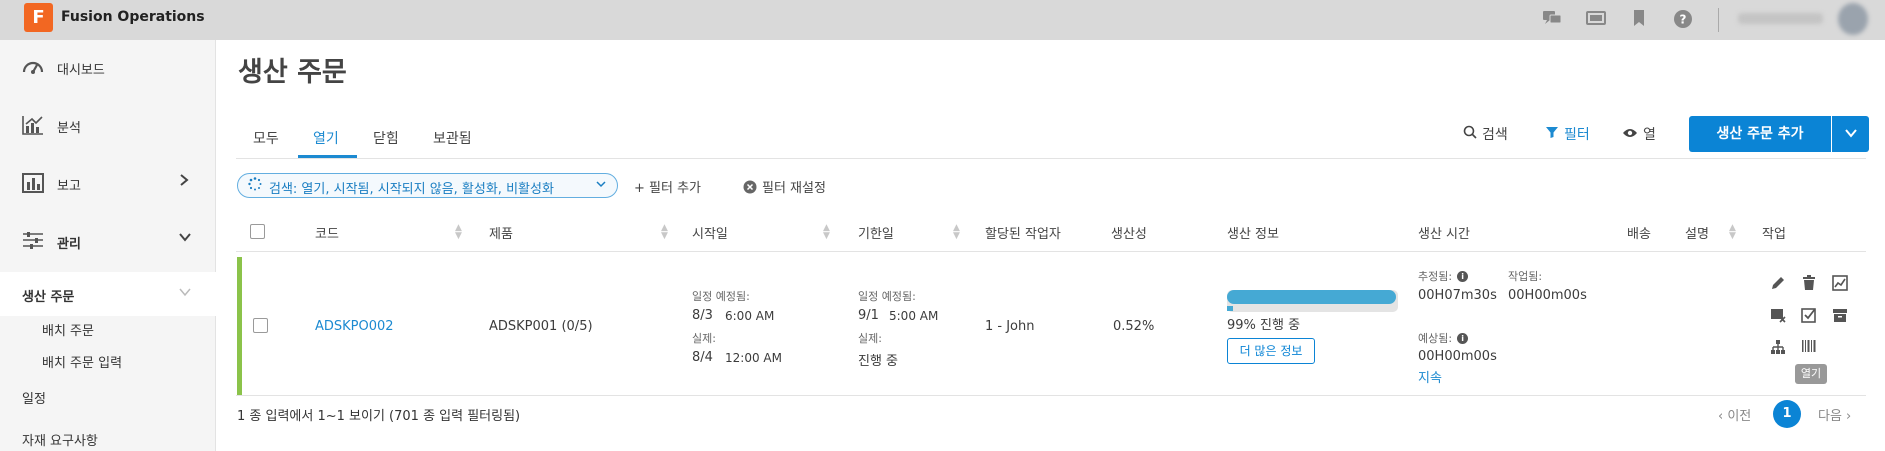  I want to click on screen-icon, so click(1596, 19).